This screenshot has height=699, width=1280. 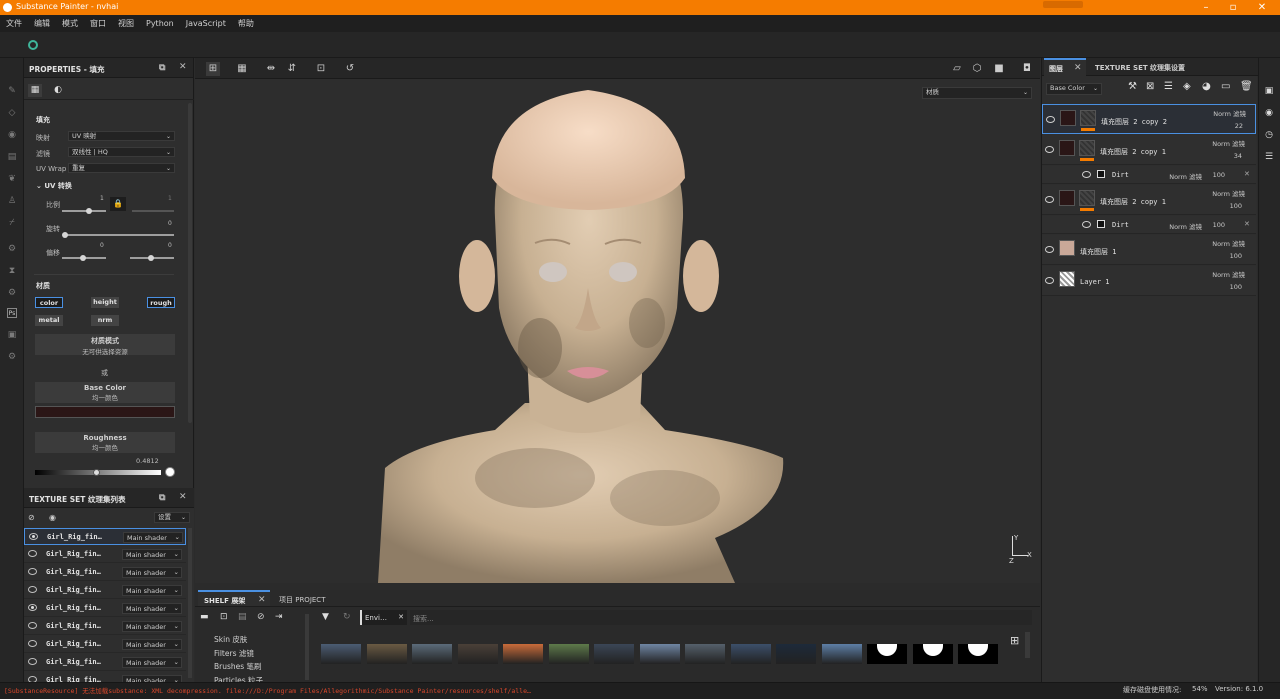 What do you see at coordinates (1016, 641) in the screenshot?
I see `grid-view-icon: ⊞` at bounding box center [1016, 641].